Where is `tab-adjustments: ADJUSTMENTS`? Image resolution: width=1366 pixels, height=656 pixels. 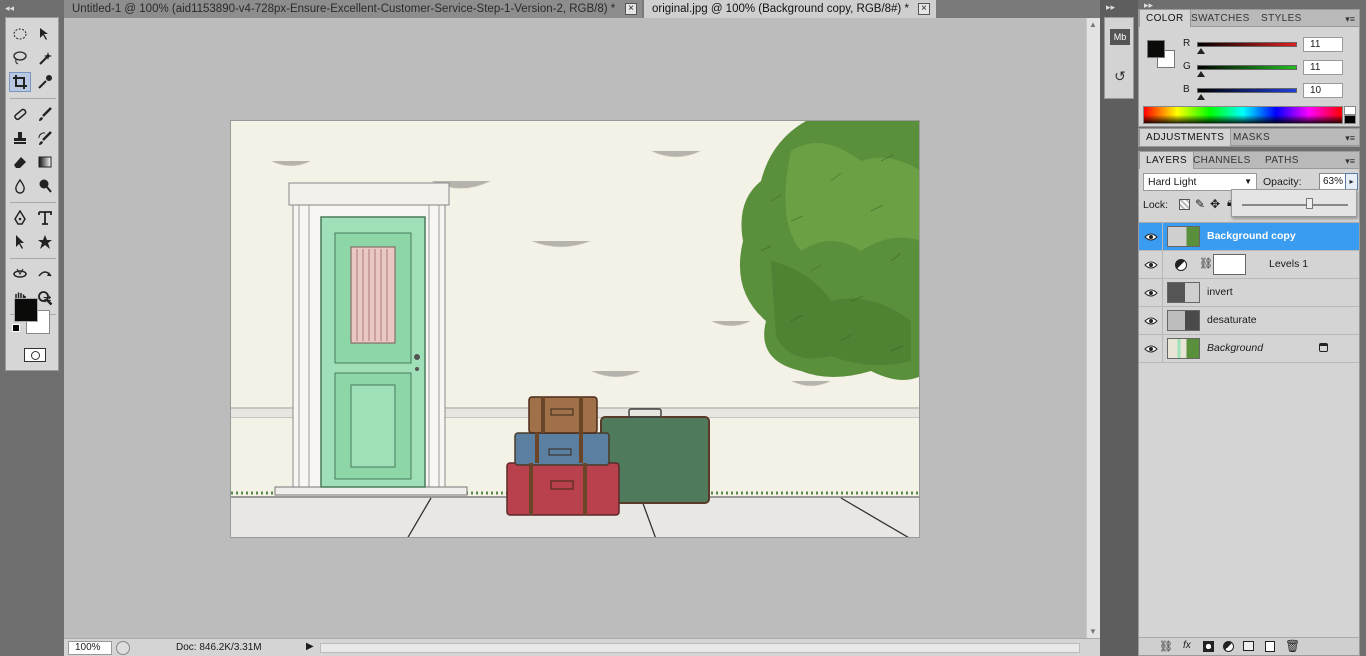 tab-adjustments: ADJUSTMENTS is located at coordinates (1185, 137).